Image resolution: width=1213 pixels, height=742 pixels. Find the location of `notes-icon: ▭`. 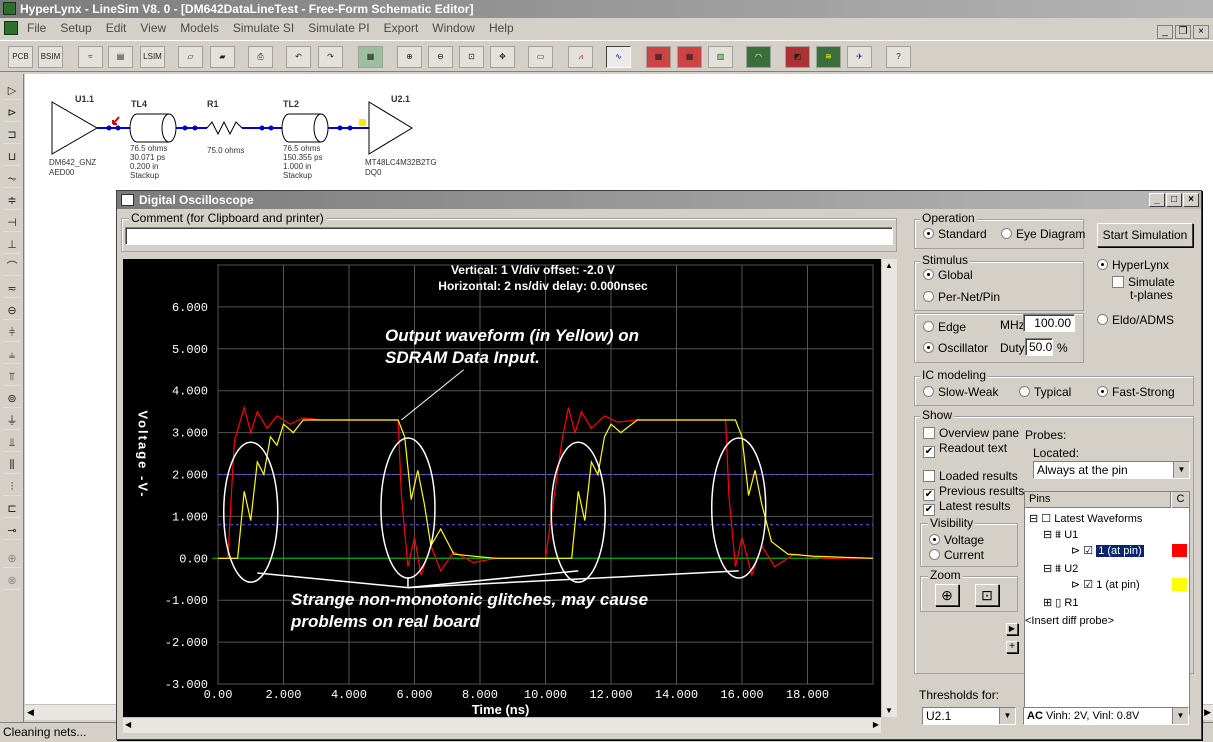

notes-icon: ▭ is located at coordinates (540, 57).